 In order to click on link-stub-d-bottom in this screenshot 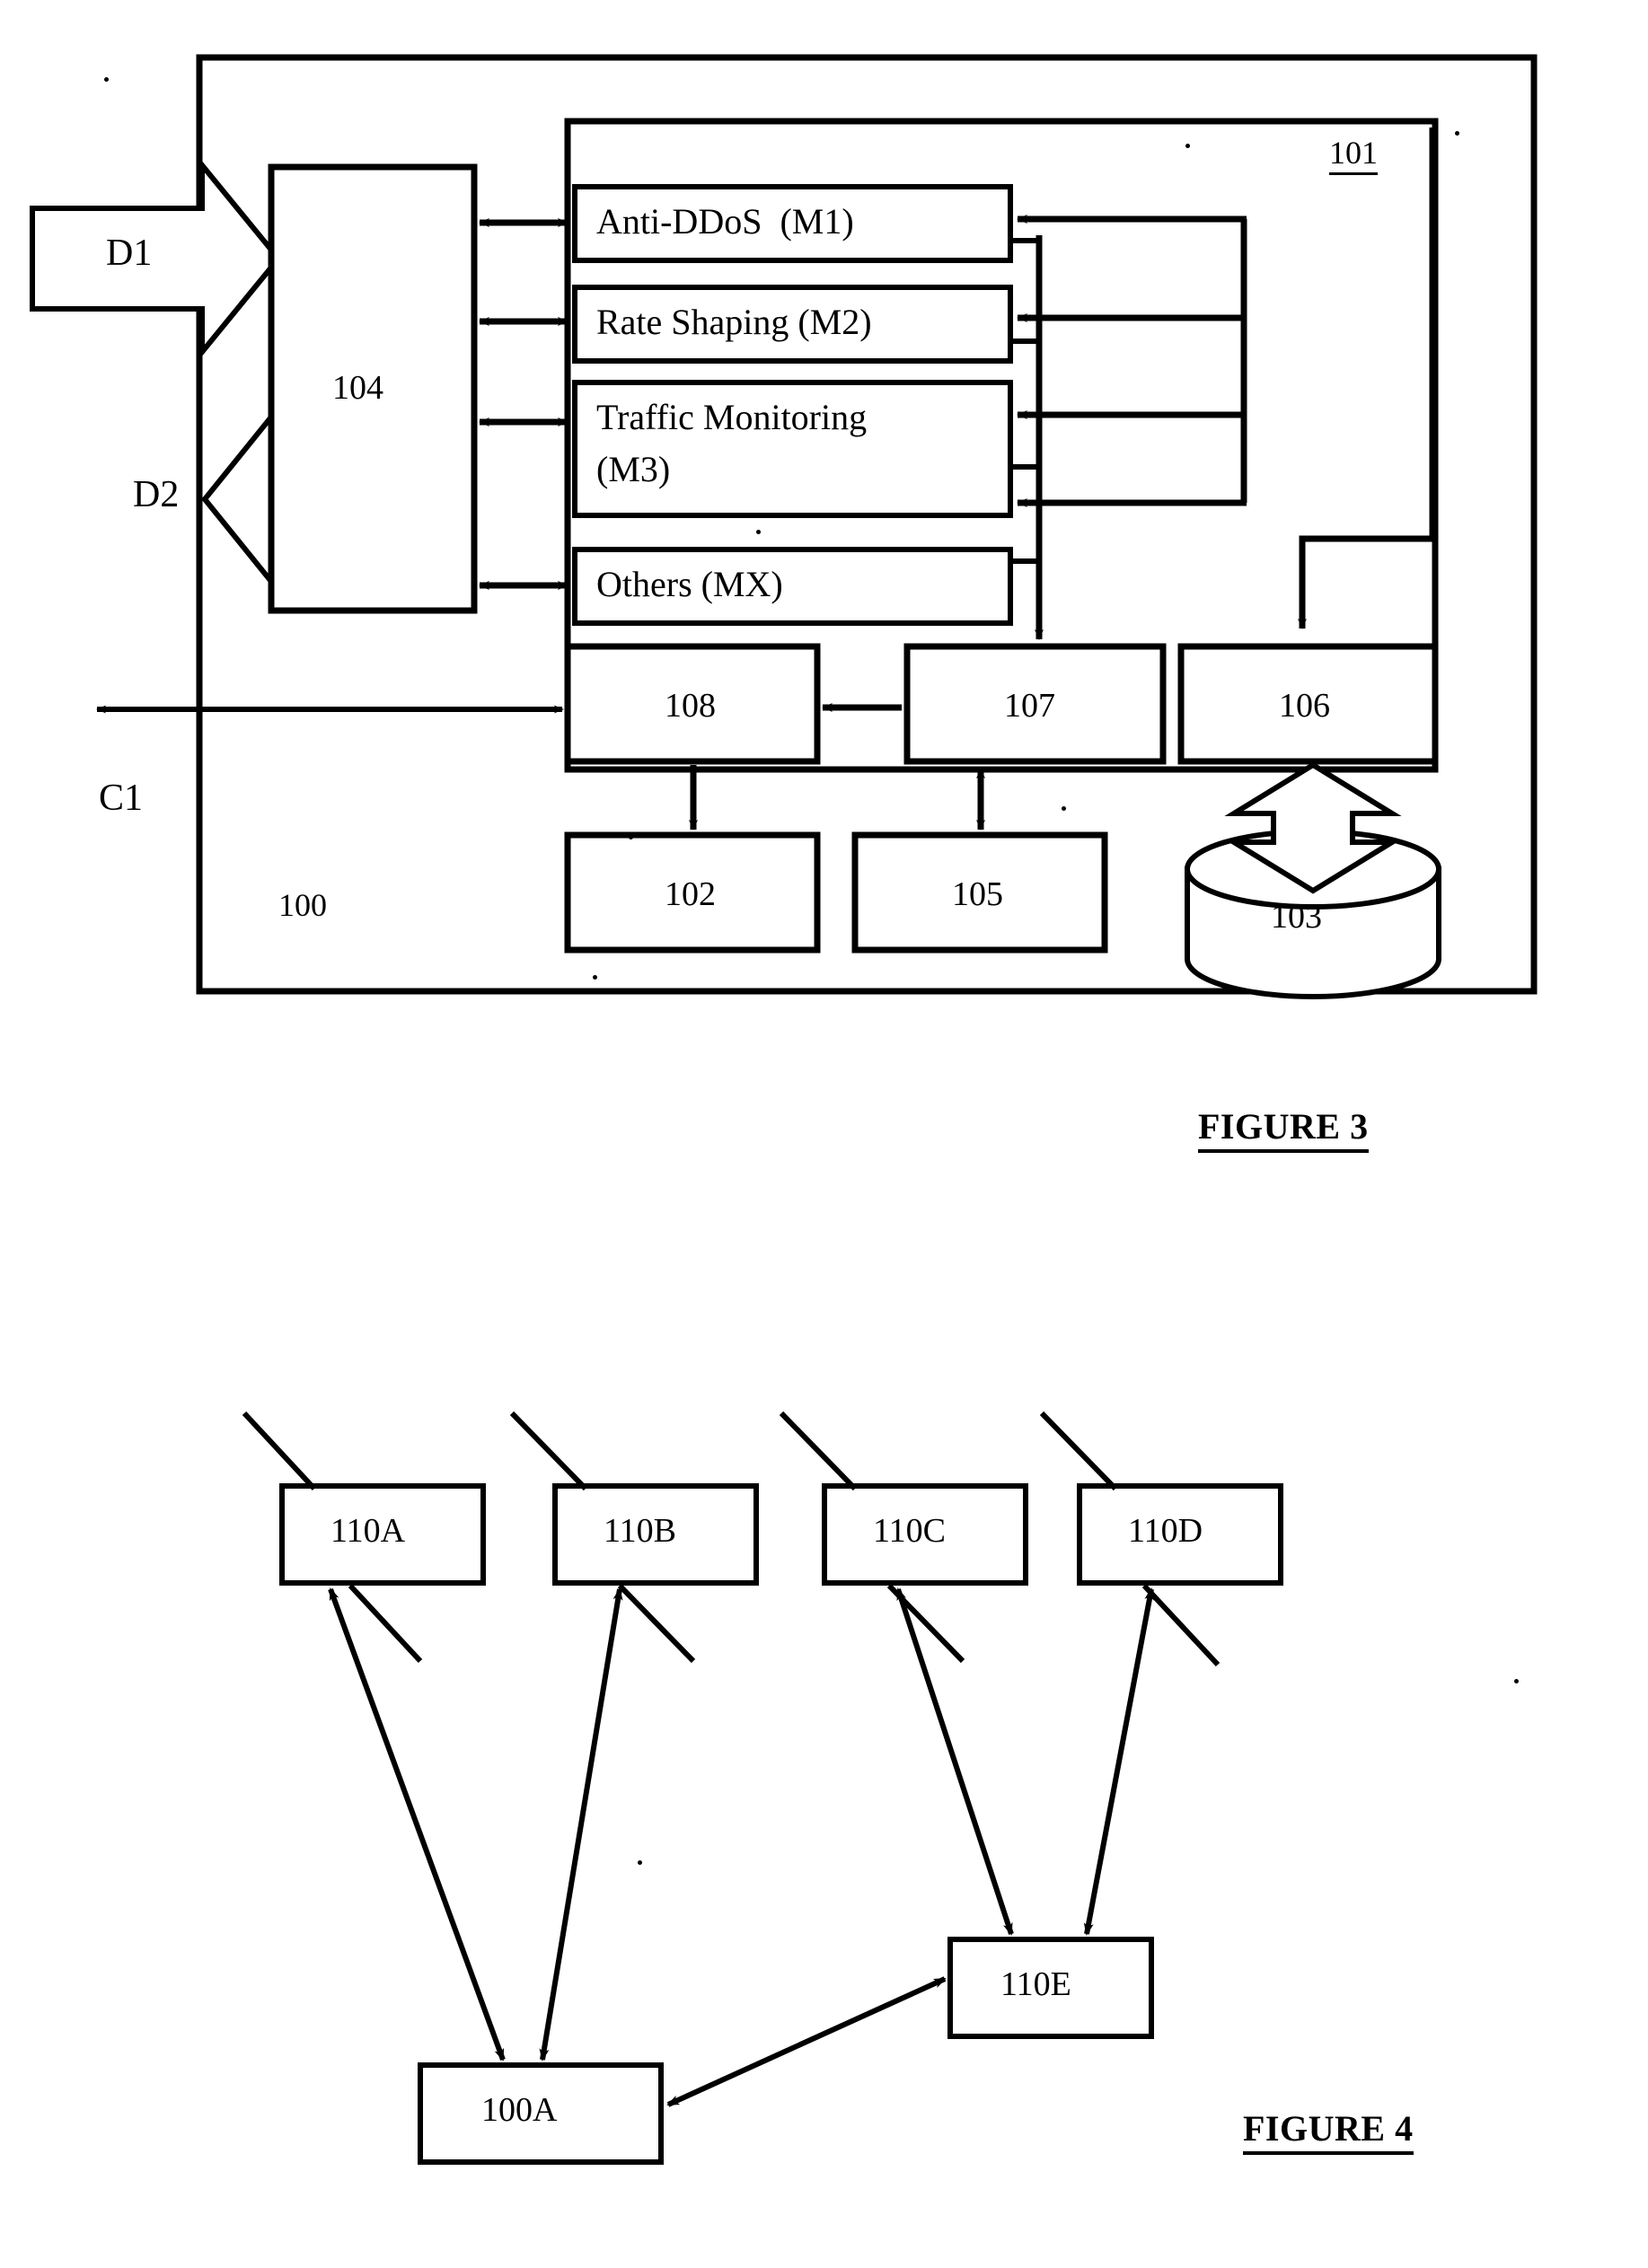, I will do `click(1181, 1625)`.